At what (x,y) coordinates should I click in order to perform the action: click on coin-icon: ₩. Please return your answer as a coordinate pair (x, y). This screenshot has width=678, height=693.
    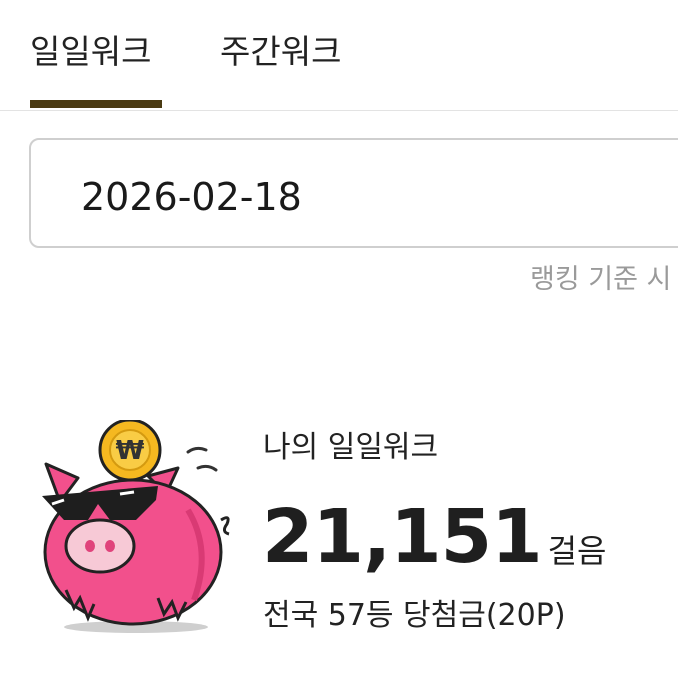
    Looking at the image, I should click on (130, 450).